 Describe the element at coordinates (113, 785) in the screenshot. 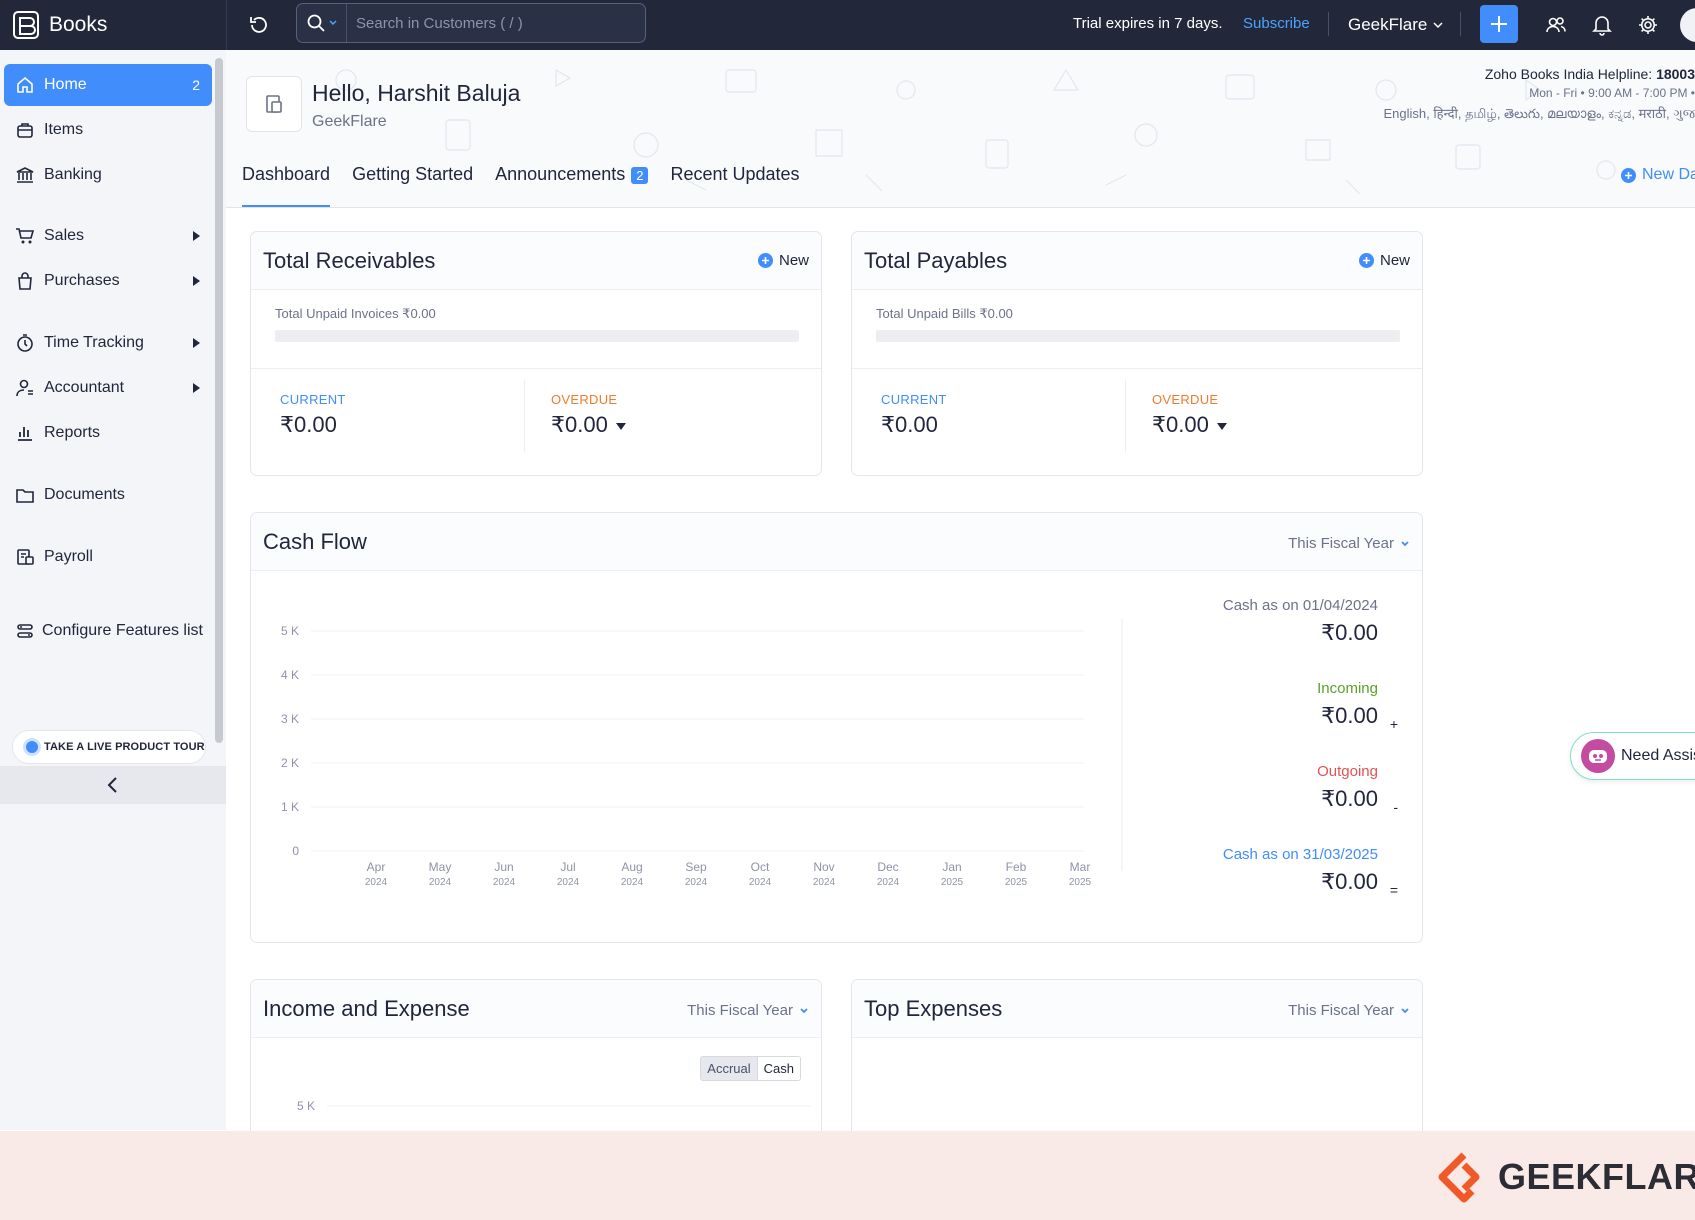

I see `collapse-sidebar-button` at that location.